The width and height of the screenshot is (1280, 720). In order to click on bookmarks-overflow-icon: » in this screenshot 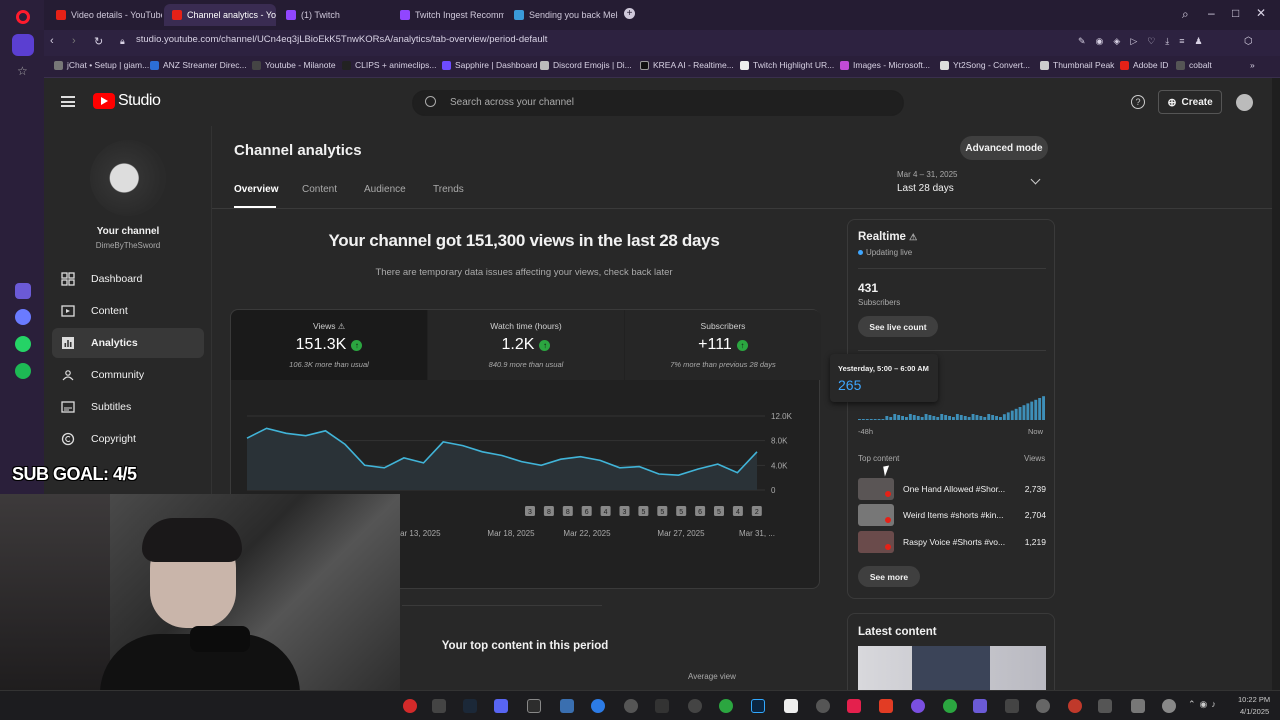, I will do `click(1252, 65)`.